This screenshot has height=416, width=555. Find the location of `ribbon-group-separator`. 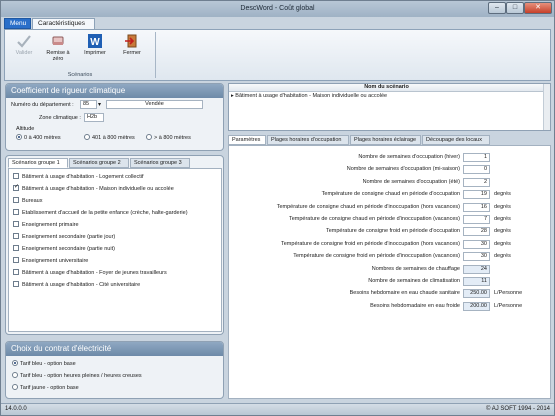

ribbon-group-separator is located at coordinates (155, 55).